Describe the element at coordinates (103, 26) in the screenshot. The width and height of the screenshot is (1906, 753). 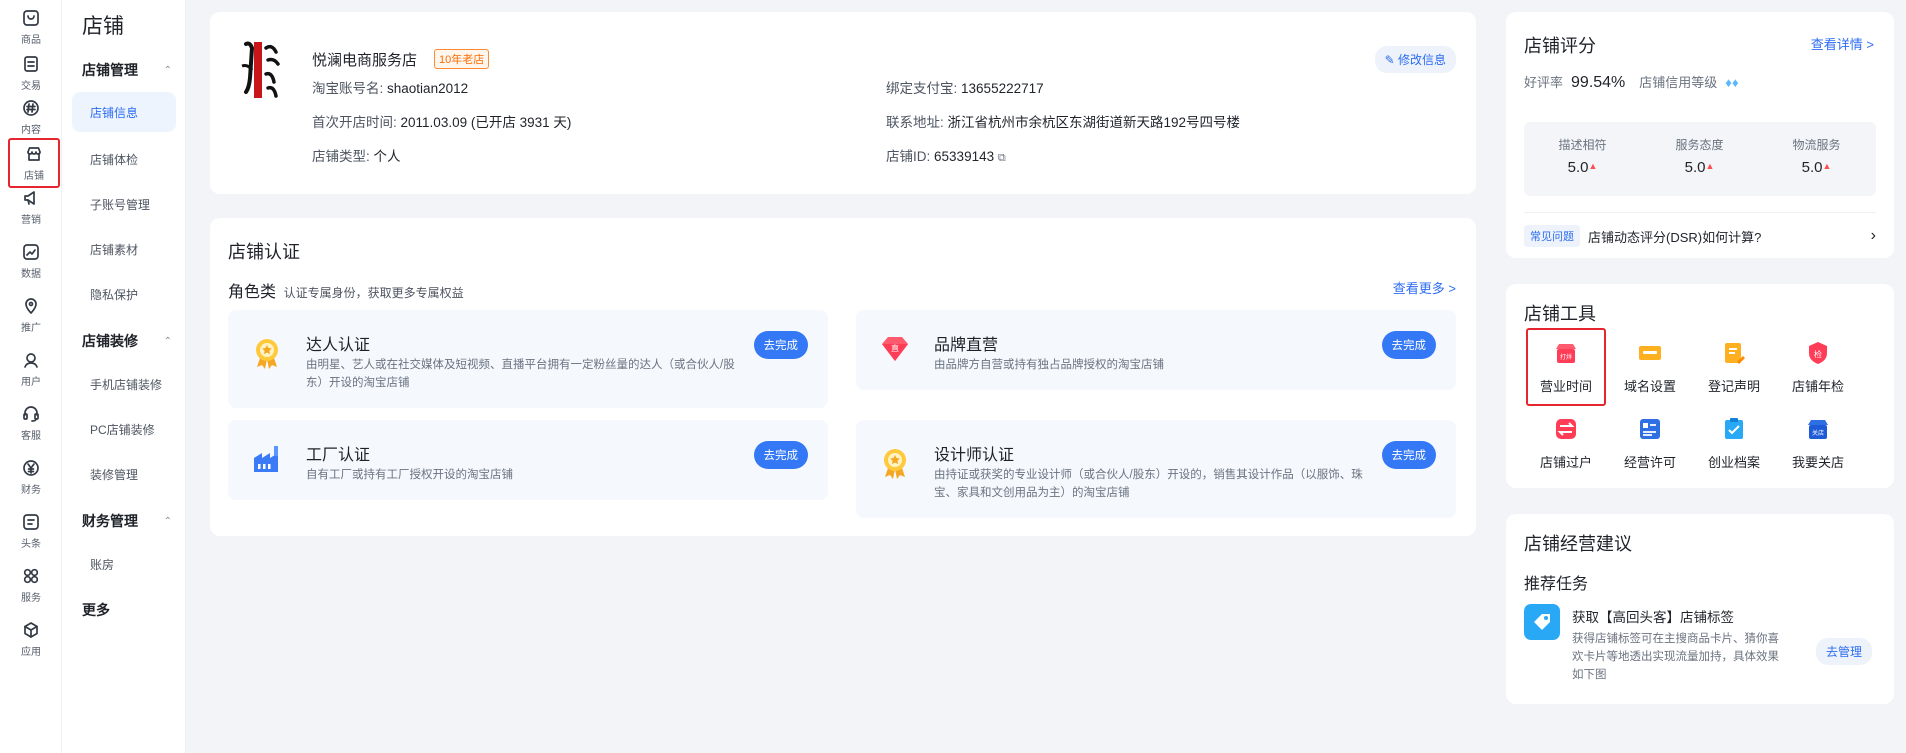
I see `subnav-title: 店铺` at that location.